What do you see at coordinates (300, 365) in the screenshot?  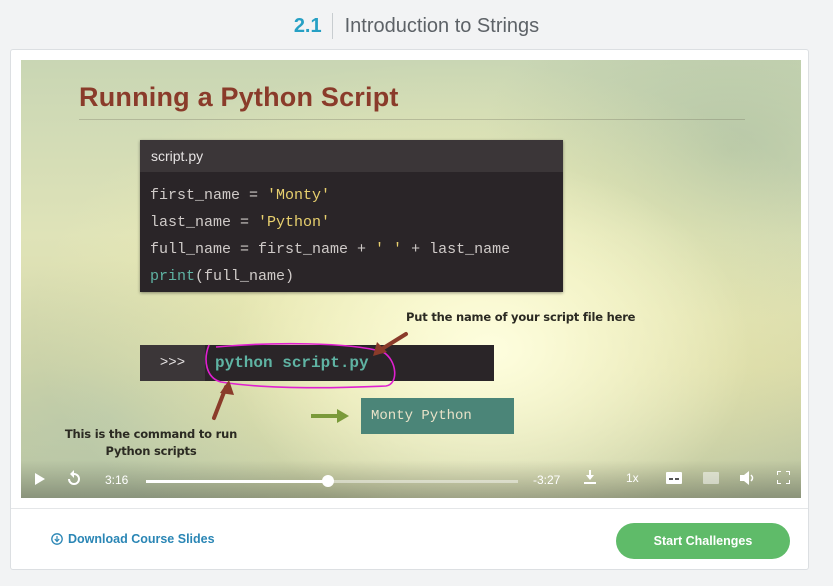 I see `highlight-circle` at bounding box center [300, 365].